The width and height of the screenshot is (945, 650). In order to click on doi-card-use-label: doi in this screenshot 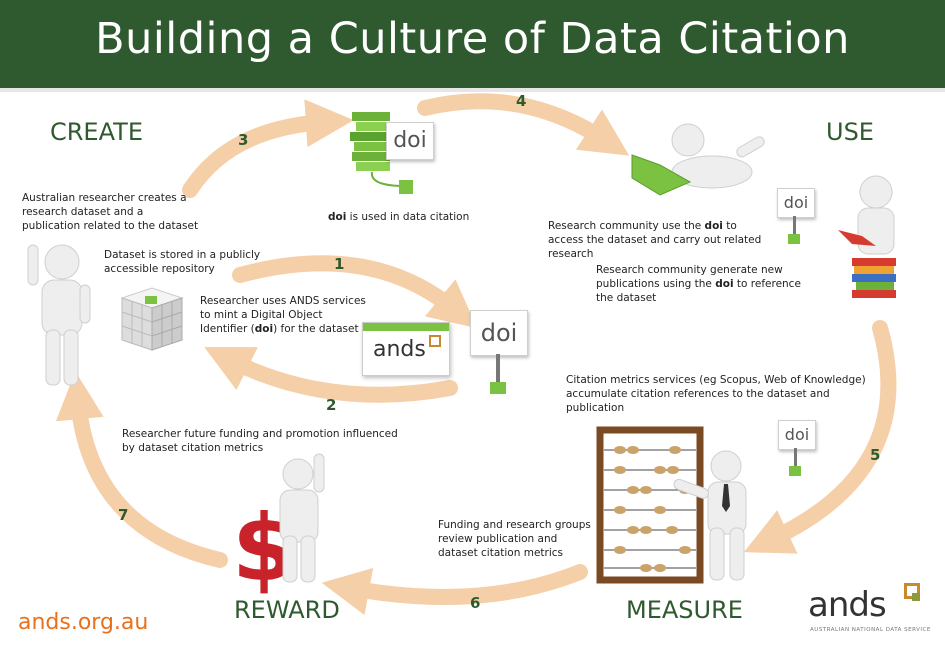, I will do `click(796, 202)`.